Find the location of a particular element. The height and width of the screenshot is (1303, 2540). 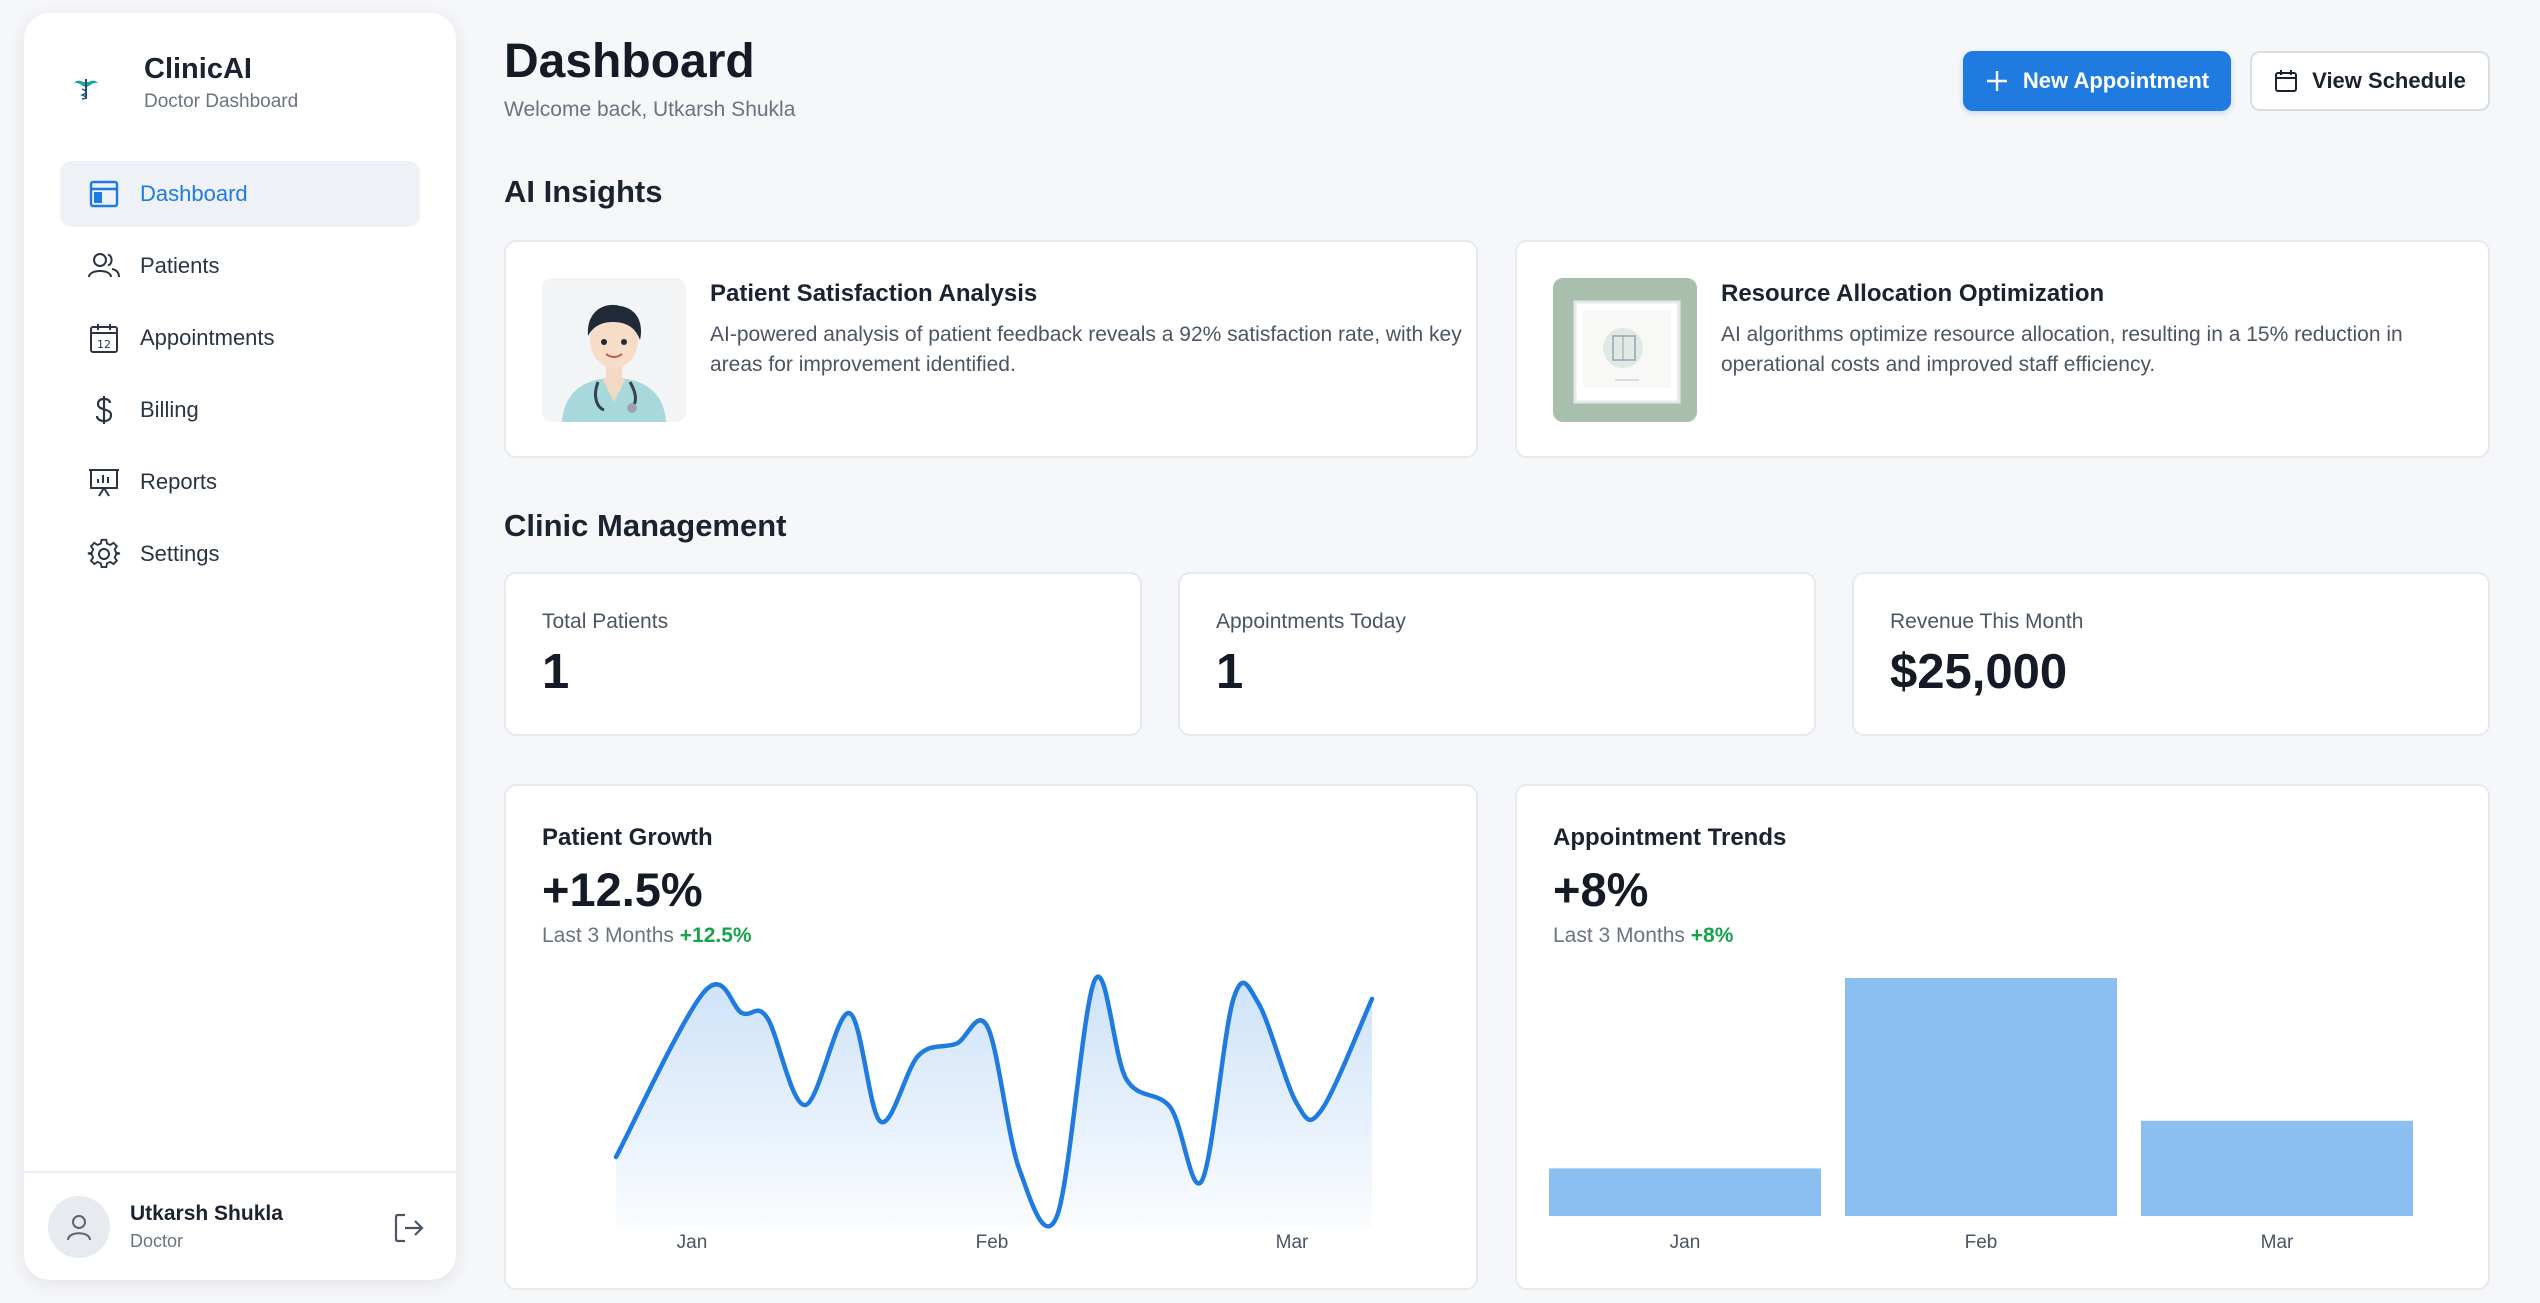

stat-label: Total Patients is located at coordinates (605, 621).